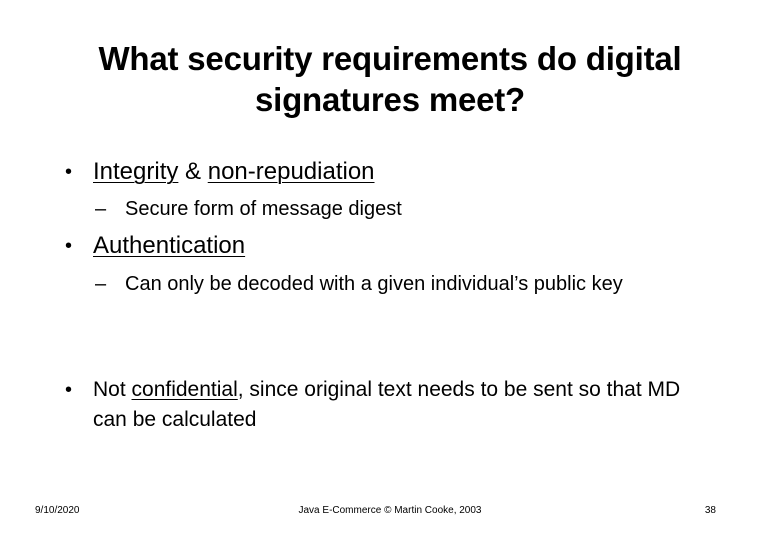  Describe the element at coordinates (390, 510) in the screenshot. I see `footer-credit: Java E-Commerce © Martin Cooke, 2003` at that location.